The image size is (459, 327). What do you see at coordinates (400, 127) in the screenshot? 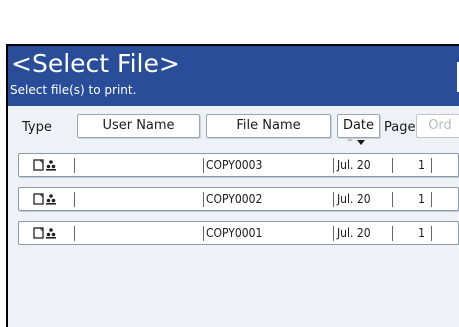
I see `page-column-label: Page` at bounding box center [400, 127].